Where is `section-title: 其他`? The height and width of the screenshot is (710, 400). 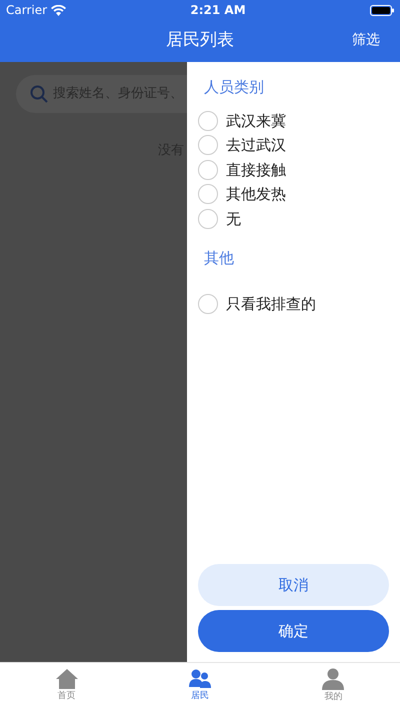
section-title: 其他 is located at coordinates (219, 258).